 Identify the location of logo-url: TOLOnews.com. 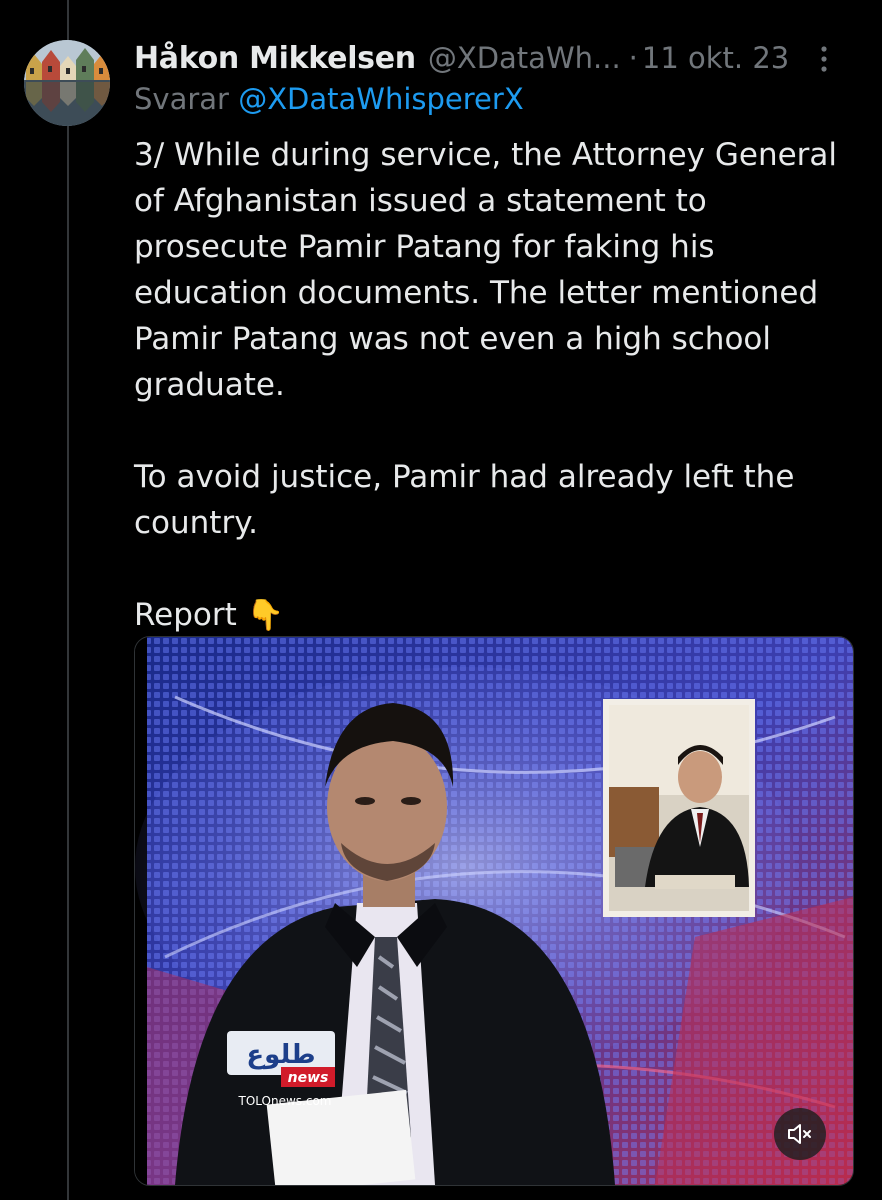
(285, 1101).